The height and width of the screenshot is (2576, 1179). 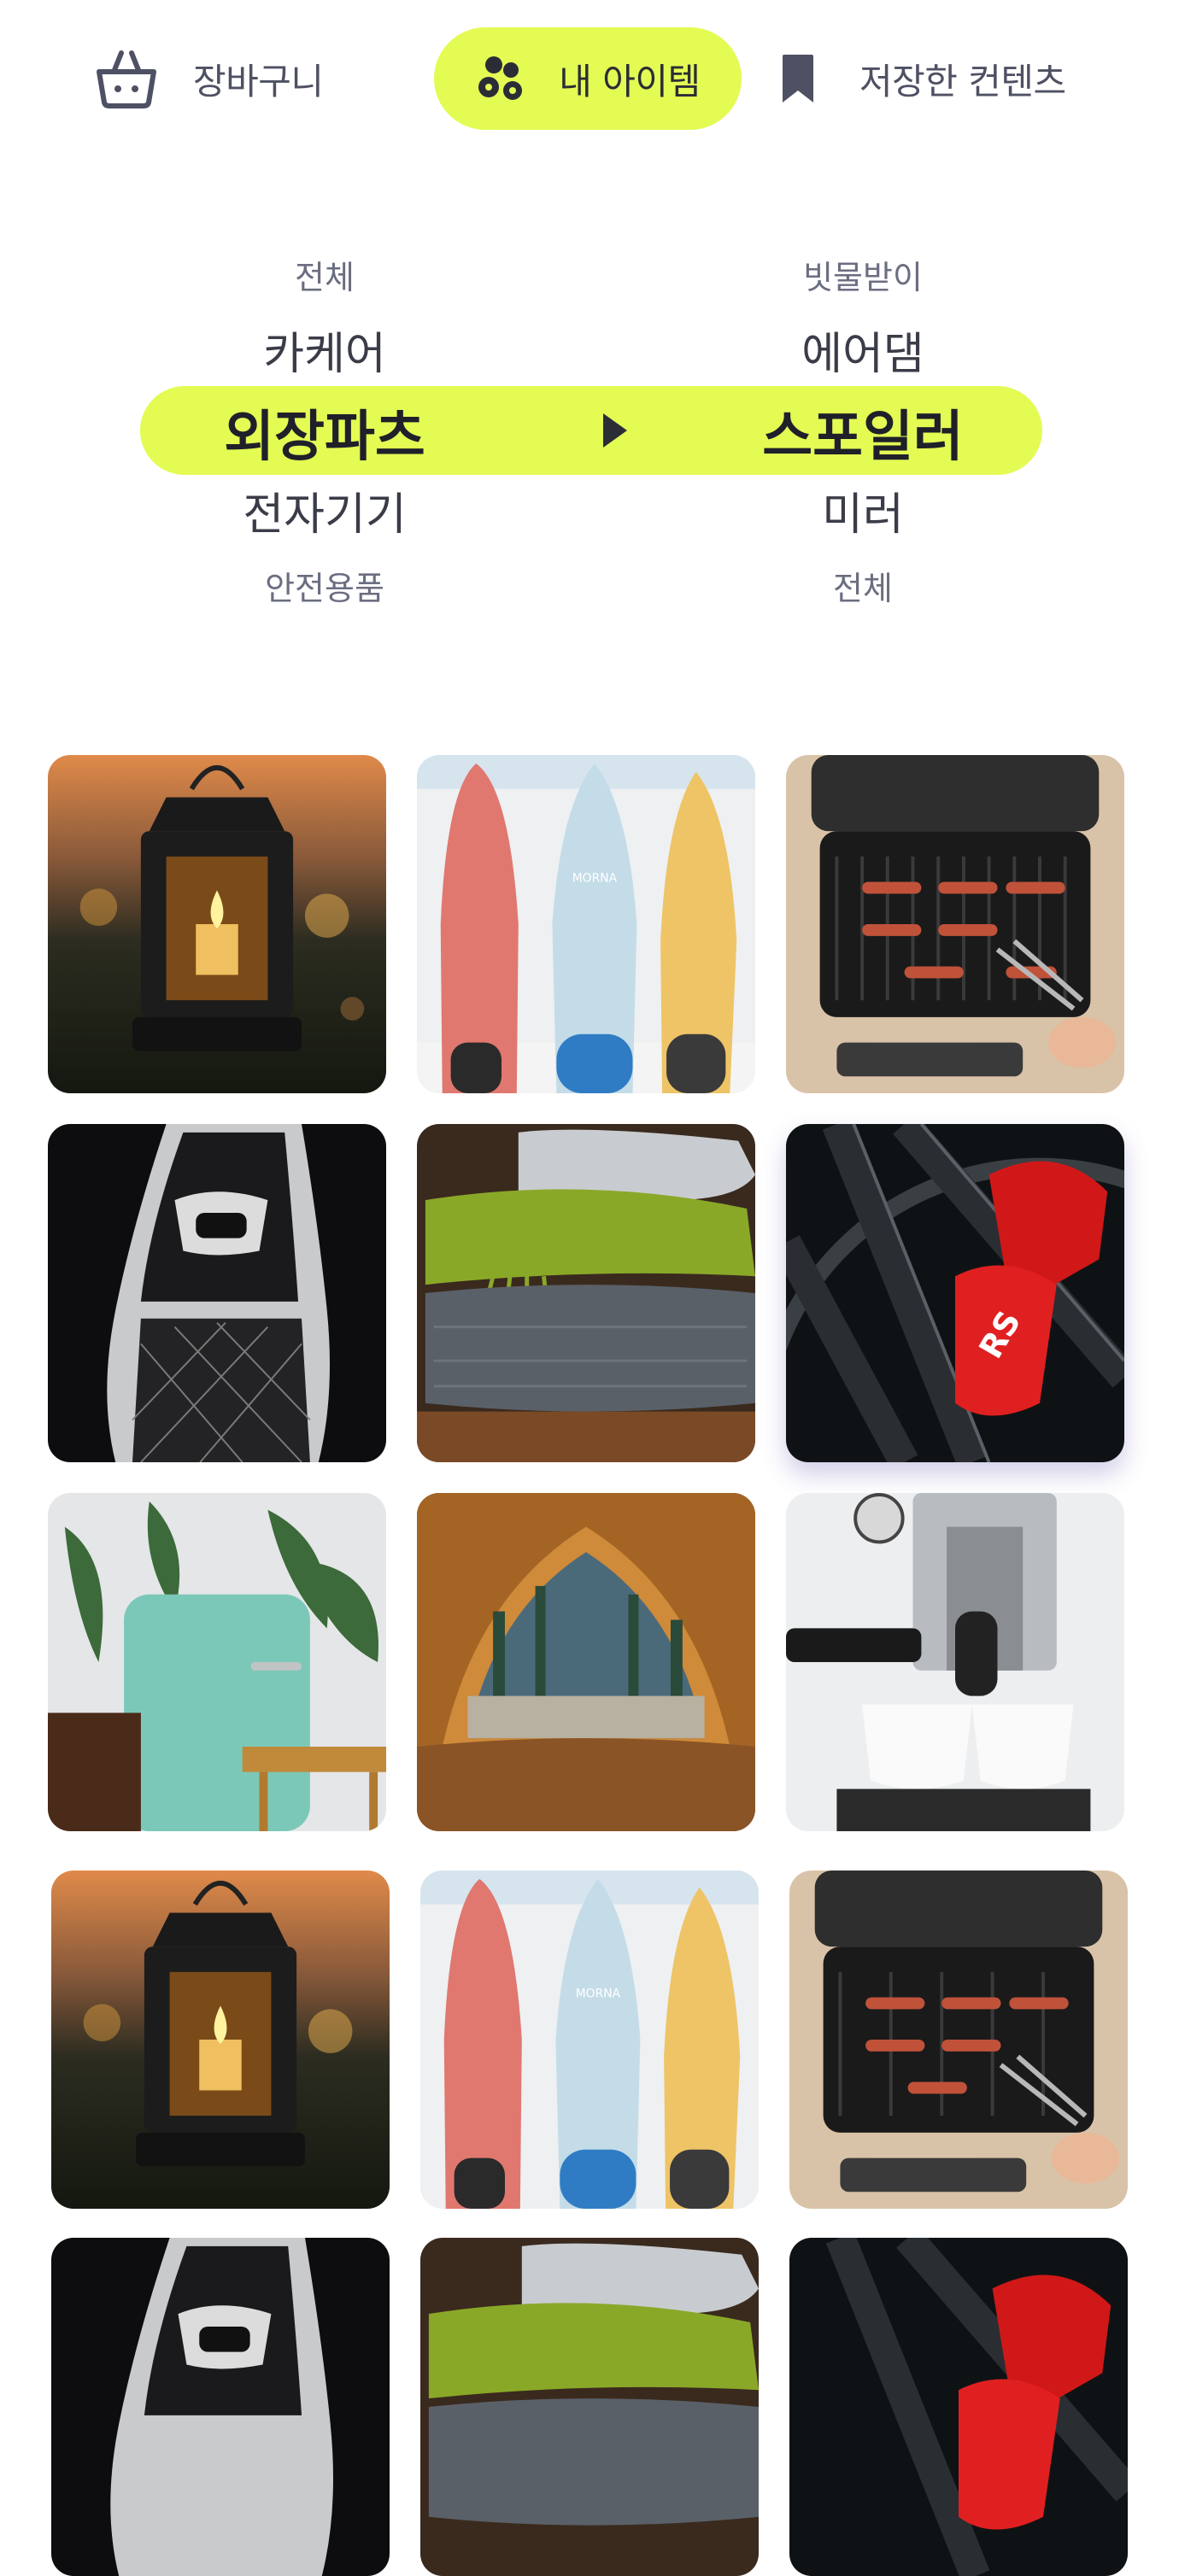 I want to click on top-tab-bar: 장바구니 내 아이템 저장한 컨텐츠, so click(x=589, y=81).